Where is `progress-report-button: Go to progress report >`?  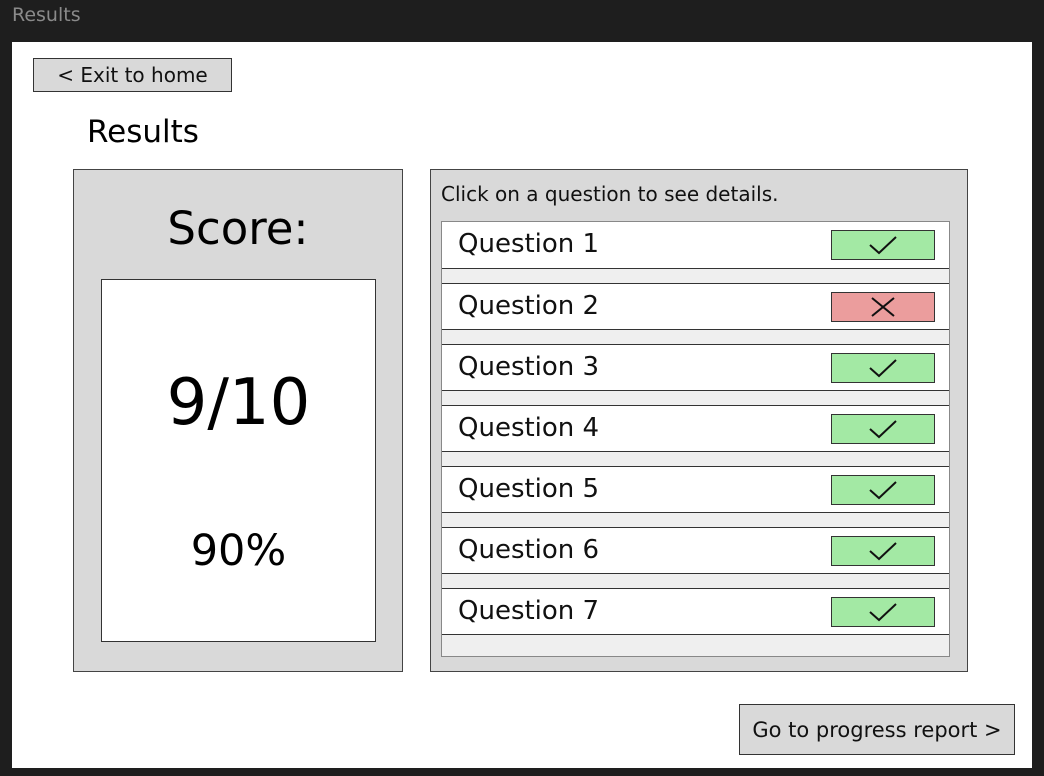 progress-report-button: Go to progress report > is located at coordinates (877, 729).